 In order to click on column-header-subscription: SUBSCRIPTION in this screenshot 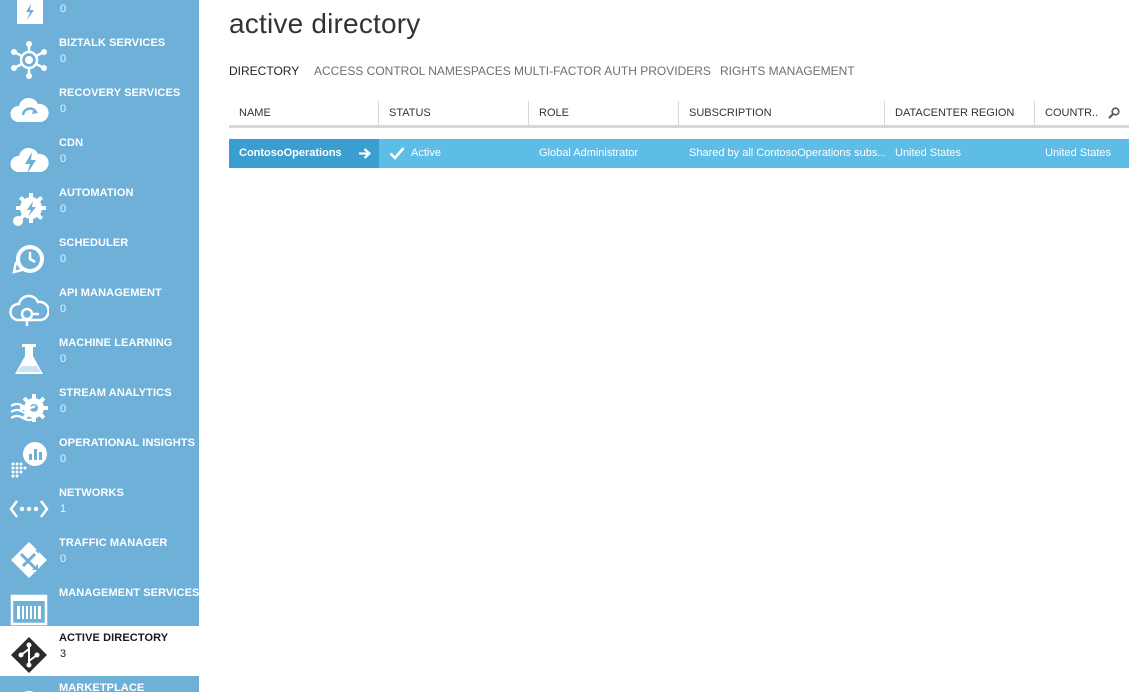, I will do `click(782, 113)`.